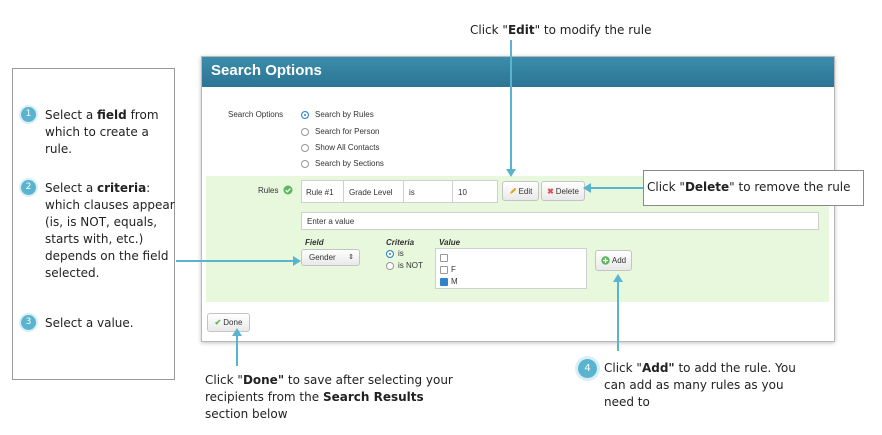 The height and width of the screenshot is (435, 882). Describe the element at coordinates (237, 350) in the screenshot. I see `done-connector-line` at that location.